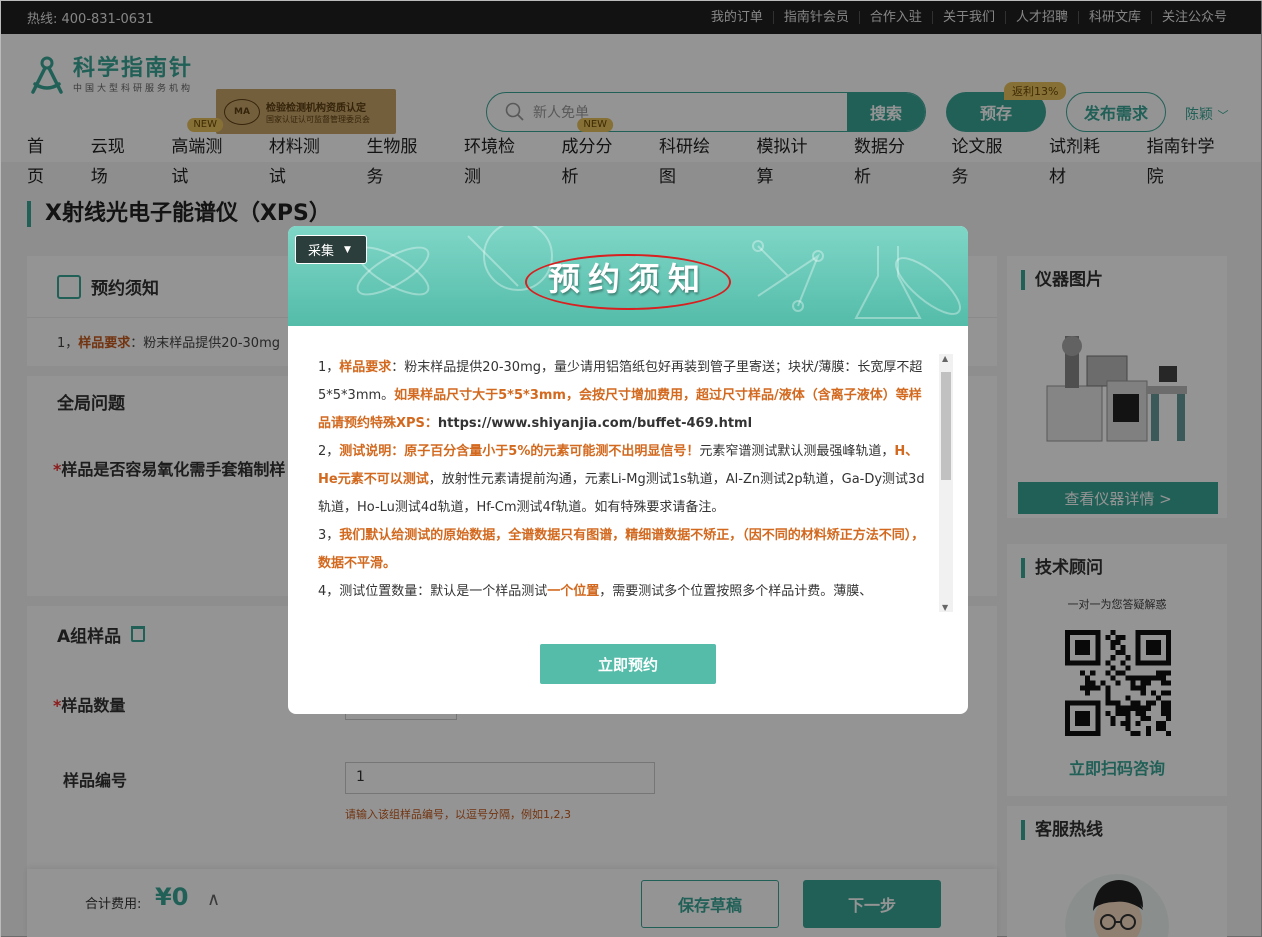 This screenshot has width=1262, height=937. Describe the element at coordinates (628, 282) in the screenshot. I see `title-highlight-circle` at that location.